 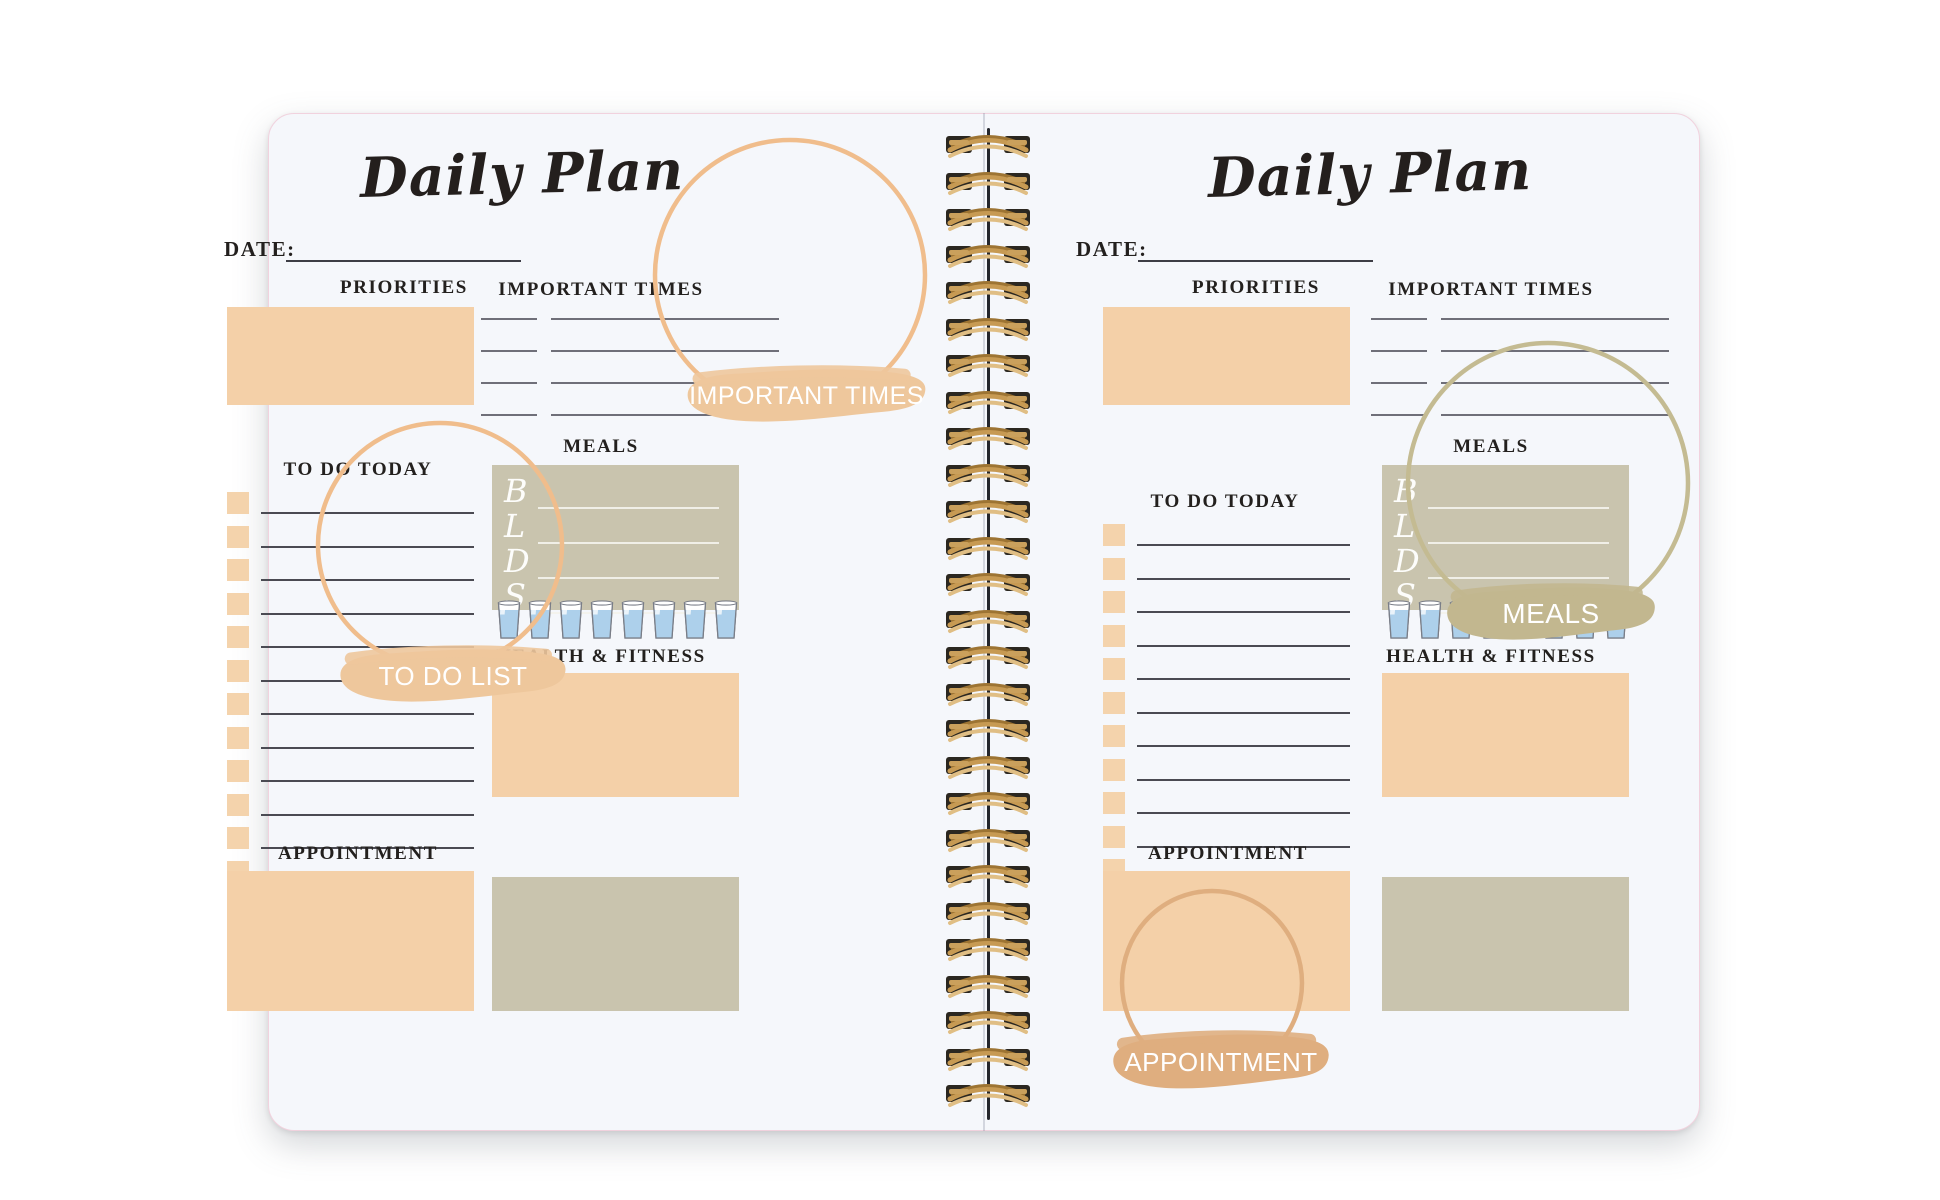 I want to click on right-health-fitness-box, so click(x=1505, y=735).